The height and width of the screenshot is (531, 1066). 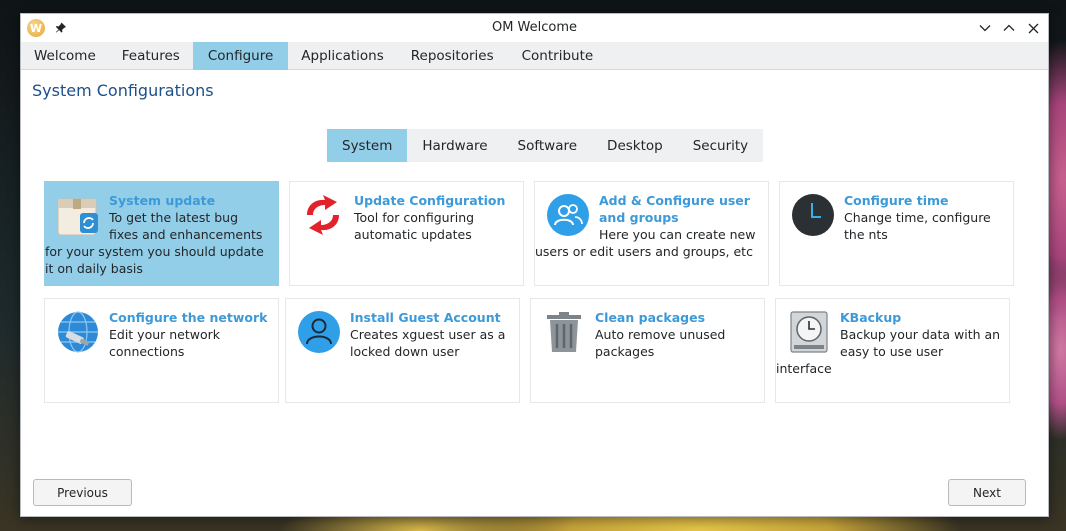 I want to click on page-title: System Configurations, so click(x=123, y=90).